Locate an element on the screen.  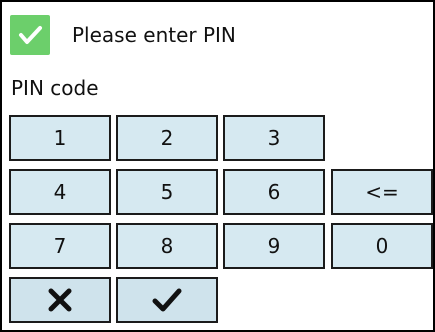
dialog-header: Please enter PIN is located at coordinates (123, 35).